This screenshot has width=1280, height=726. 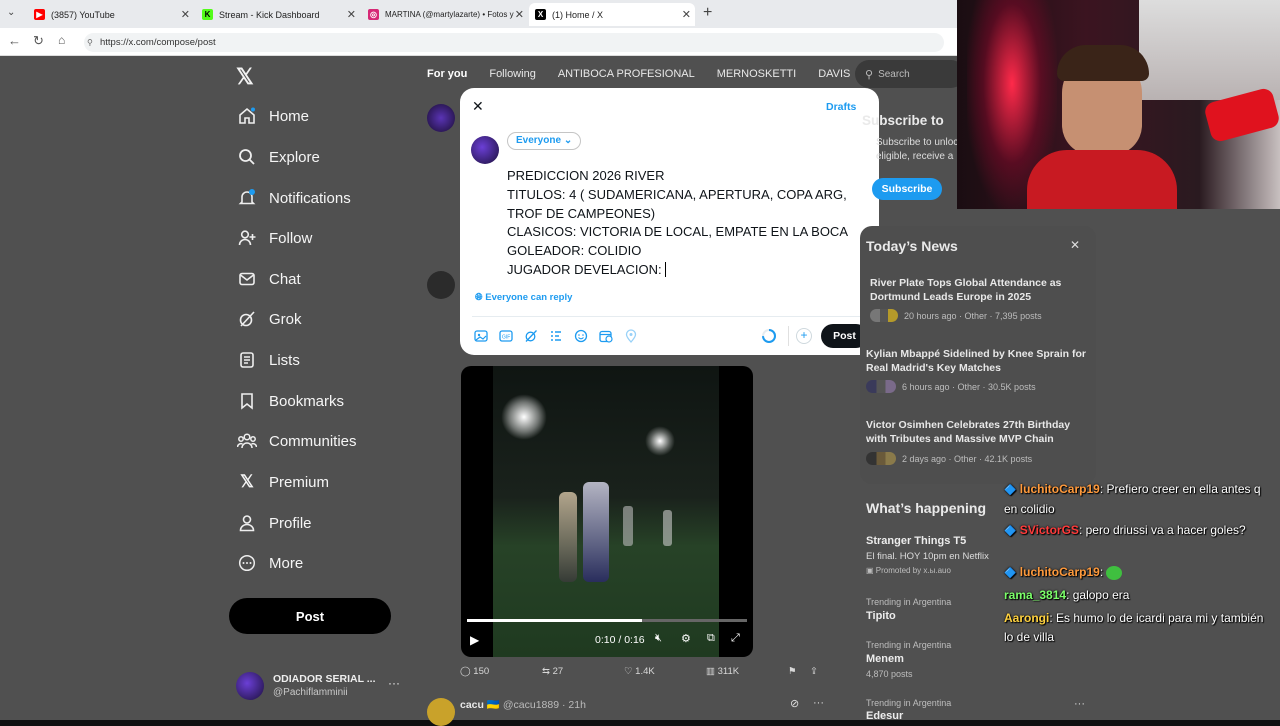 I want to click on trend-context: Trending in Argentina, so click(x=909, y=645).